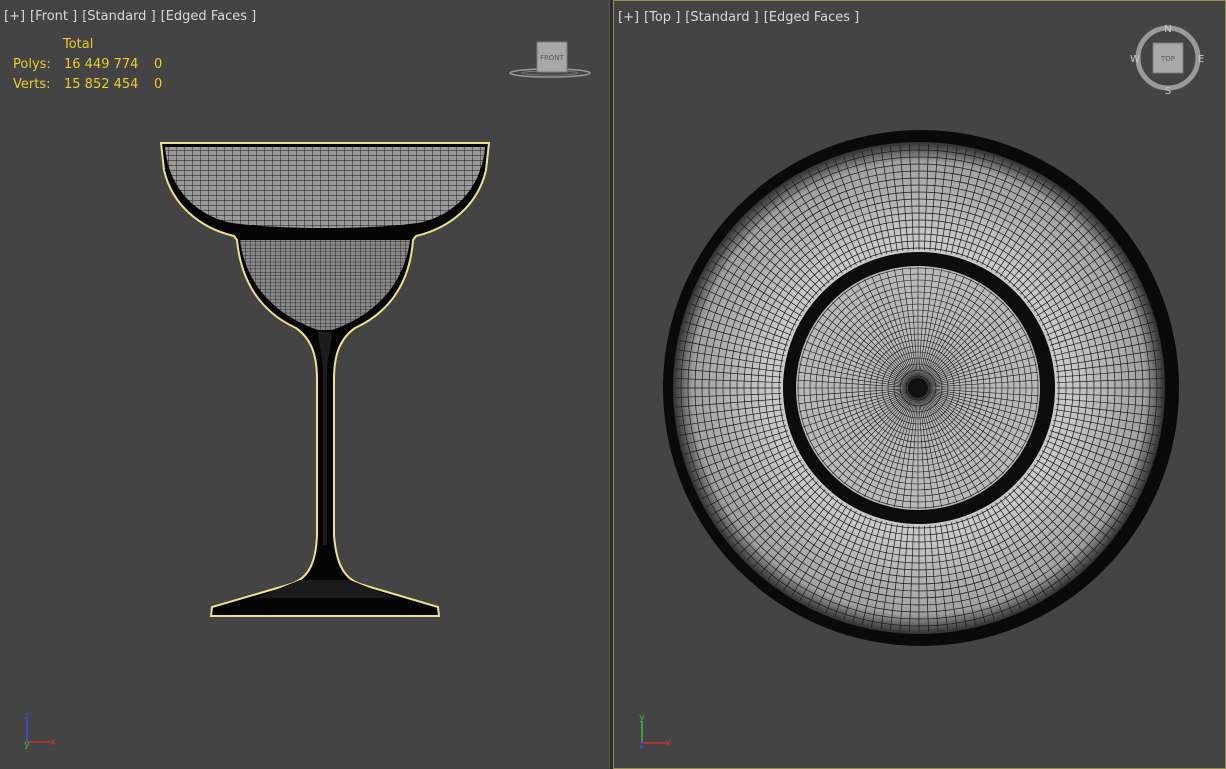 The image size is (1226, 769). Describe the element at coordinates (1201, 59) in the screenshot. I see `compass-e: E` at that location.